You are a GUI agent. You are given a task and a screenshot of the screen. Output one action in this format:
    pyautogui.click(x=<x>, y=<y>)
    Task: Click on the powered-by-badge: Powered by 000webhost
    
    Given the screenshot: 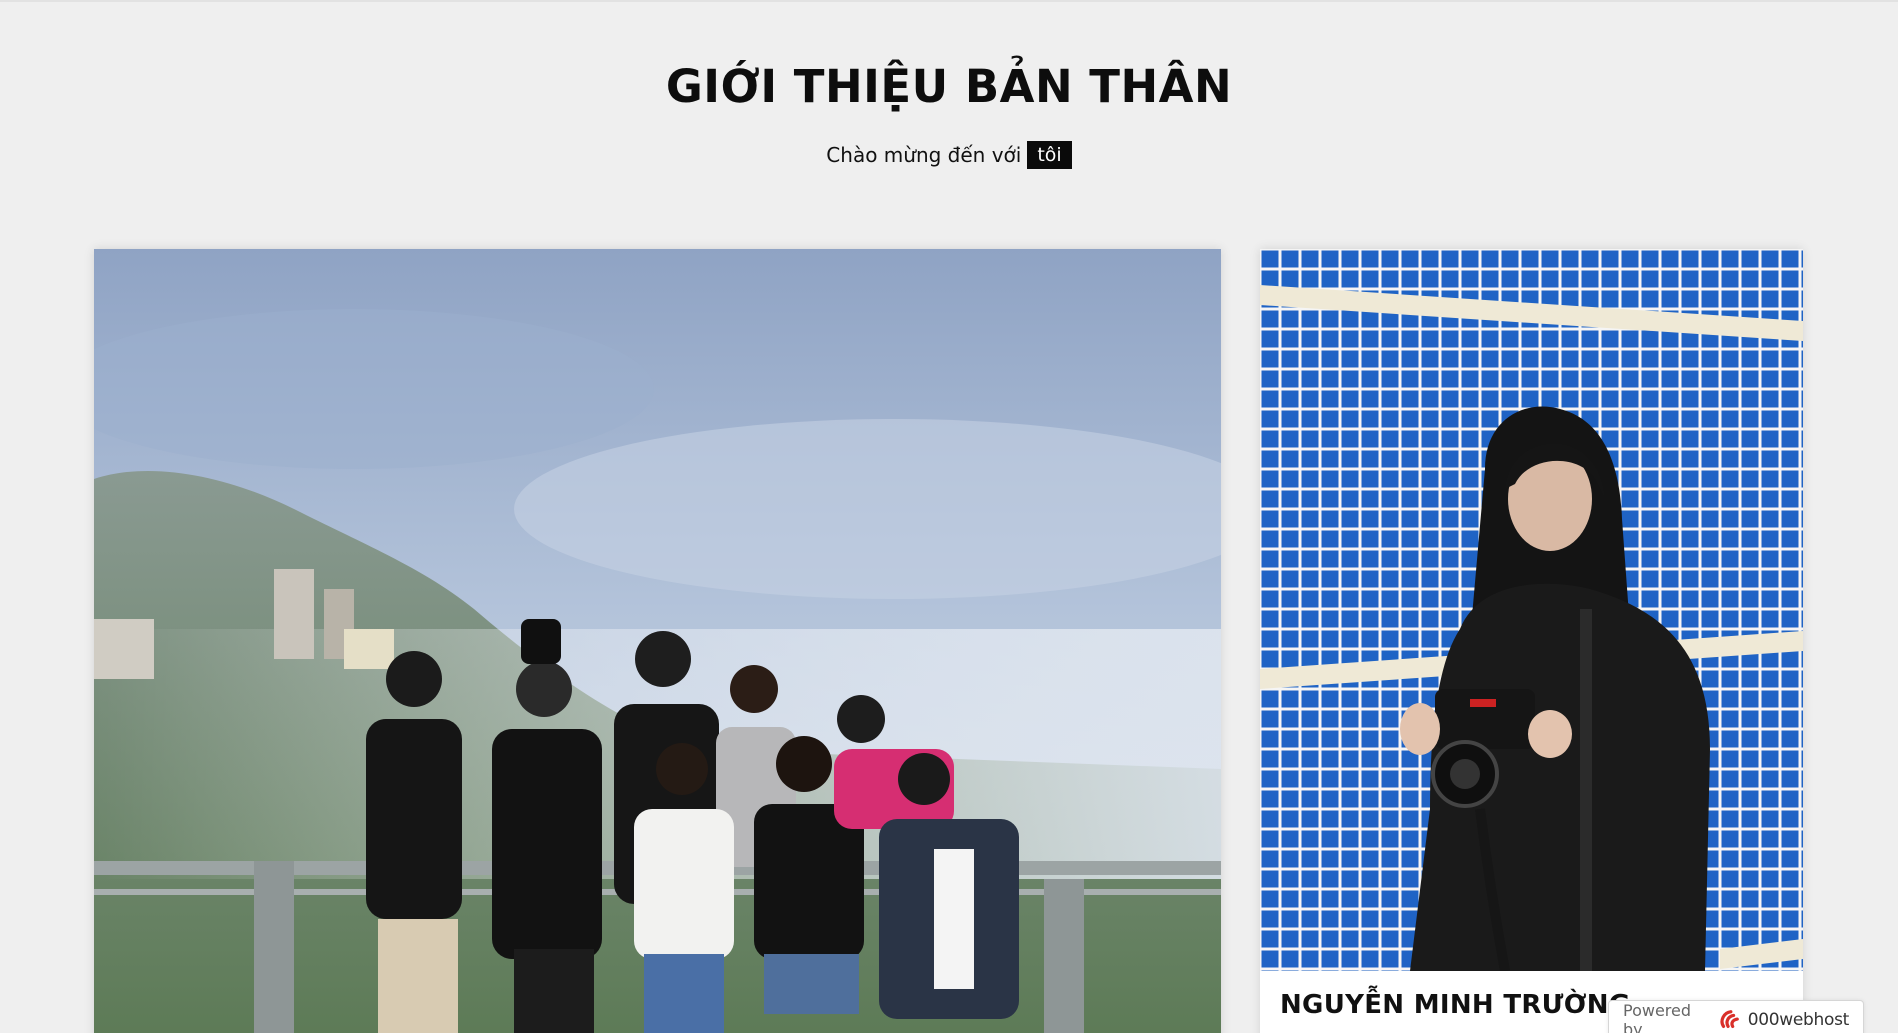 What is the action you would take?
    pyautogui.click(x=1736, y=1016)
    